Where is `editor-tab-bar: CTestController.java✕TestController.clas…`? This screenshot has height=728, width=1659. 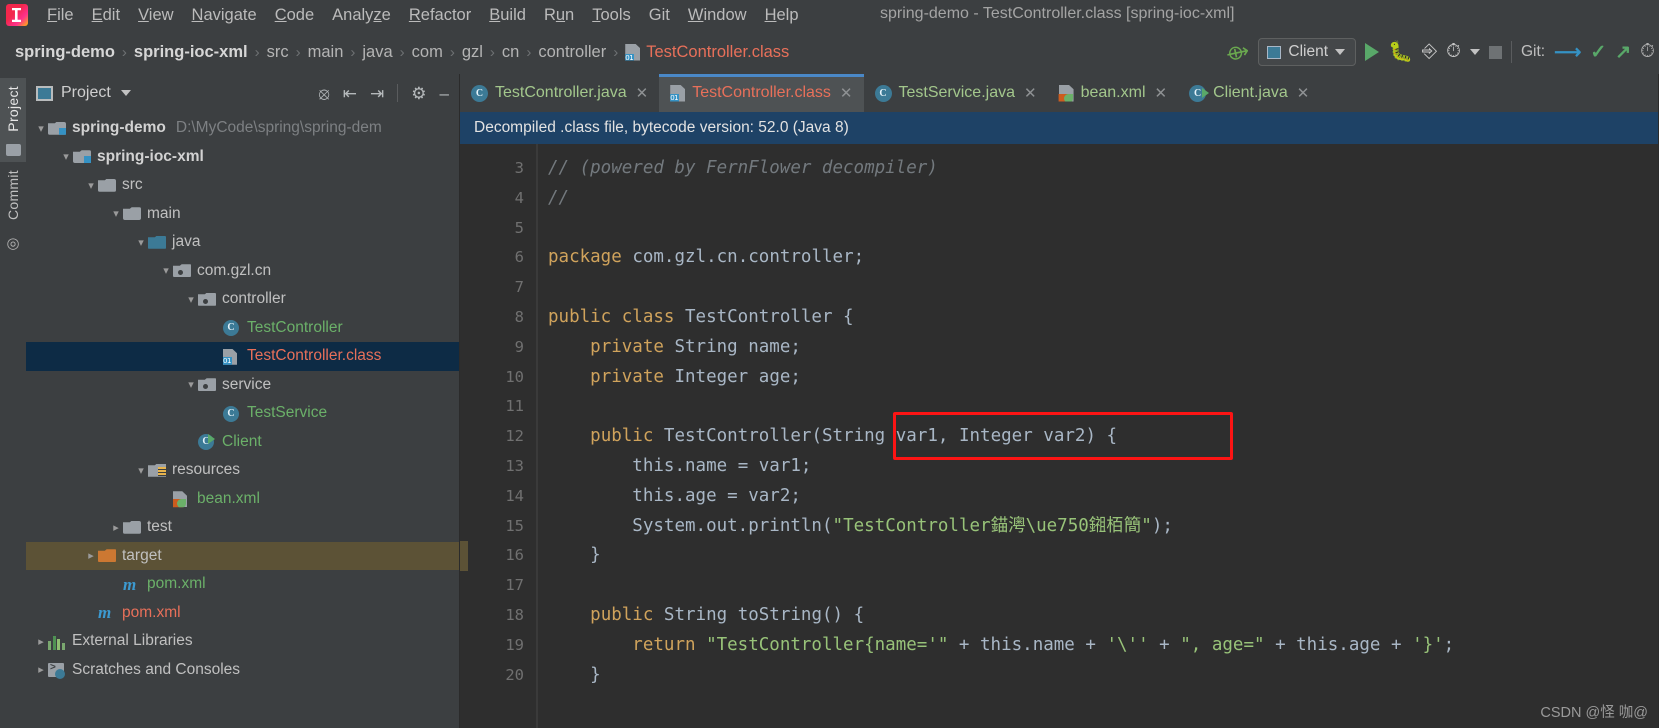
editor-tab-bar: CTestController.java✕TestController.clas… is located at coordinates (1059, 93).